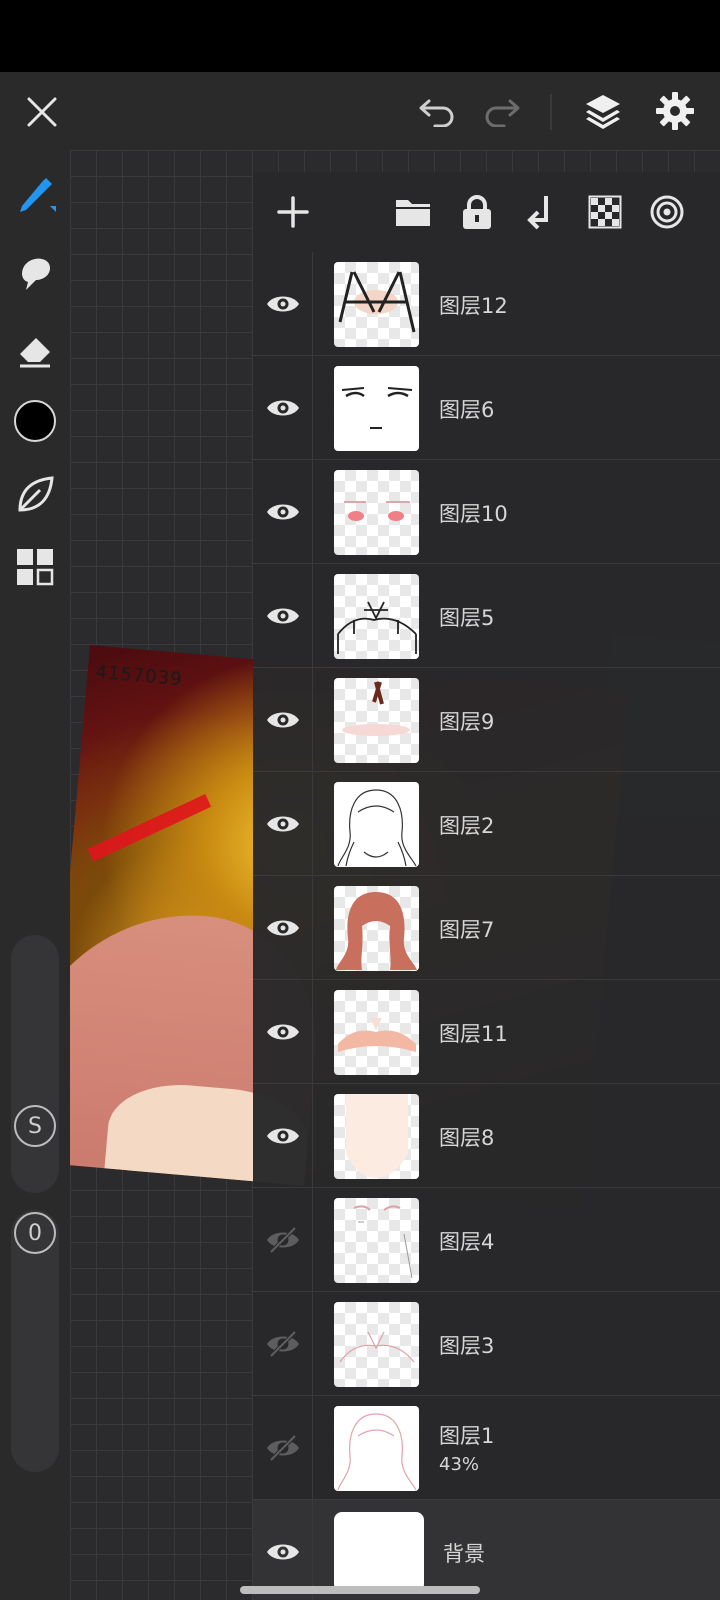  What do you see at coordinates (467, 1436) in the screenshot?
I see `layer-name: 图层1` at bounding box center [467, 1436].